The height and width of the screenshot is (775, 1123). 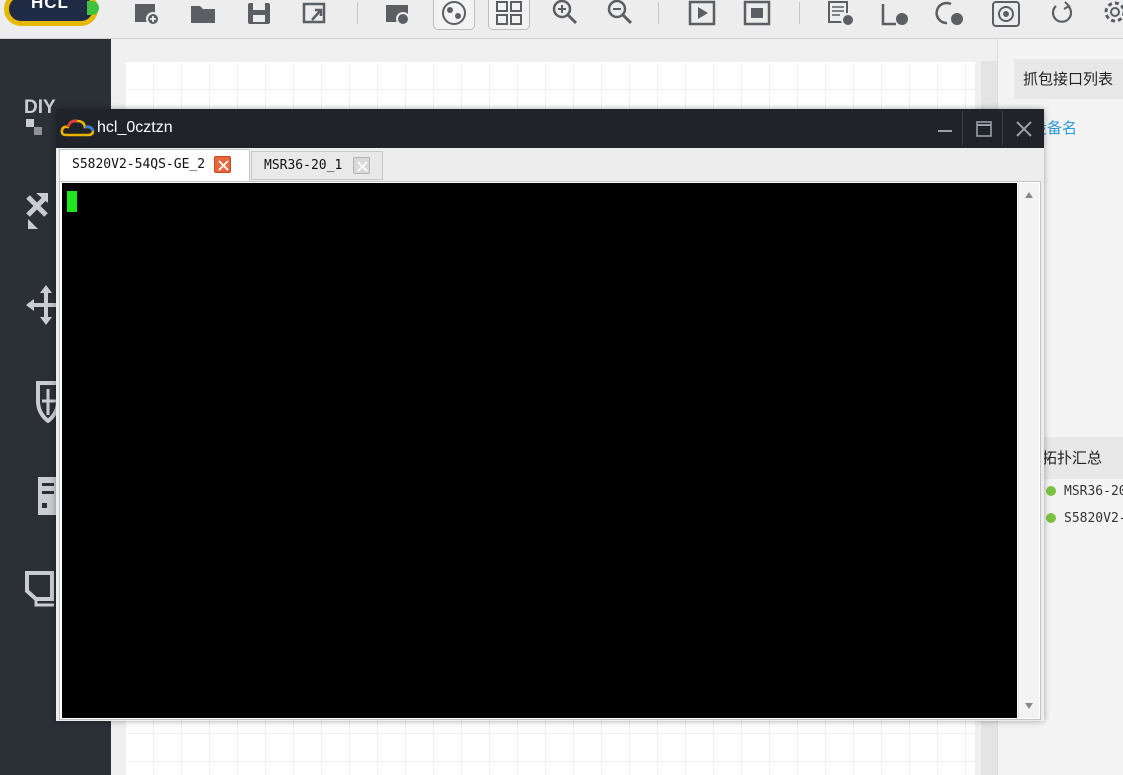 What do you see at coordinates (40, 107) in the screenshot?
I see `svg-text: DIY` at bounding box center [40, 107].